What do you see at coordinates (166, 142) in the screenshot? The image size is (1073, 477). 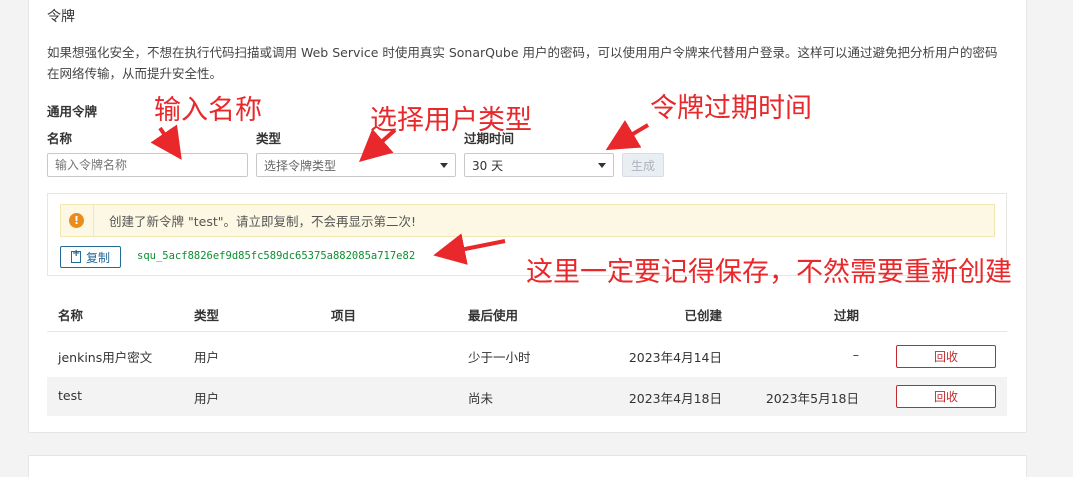 I see `arrow-to-name` at bounding box center [166, 142].